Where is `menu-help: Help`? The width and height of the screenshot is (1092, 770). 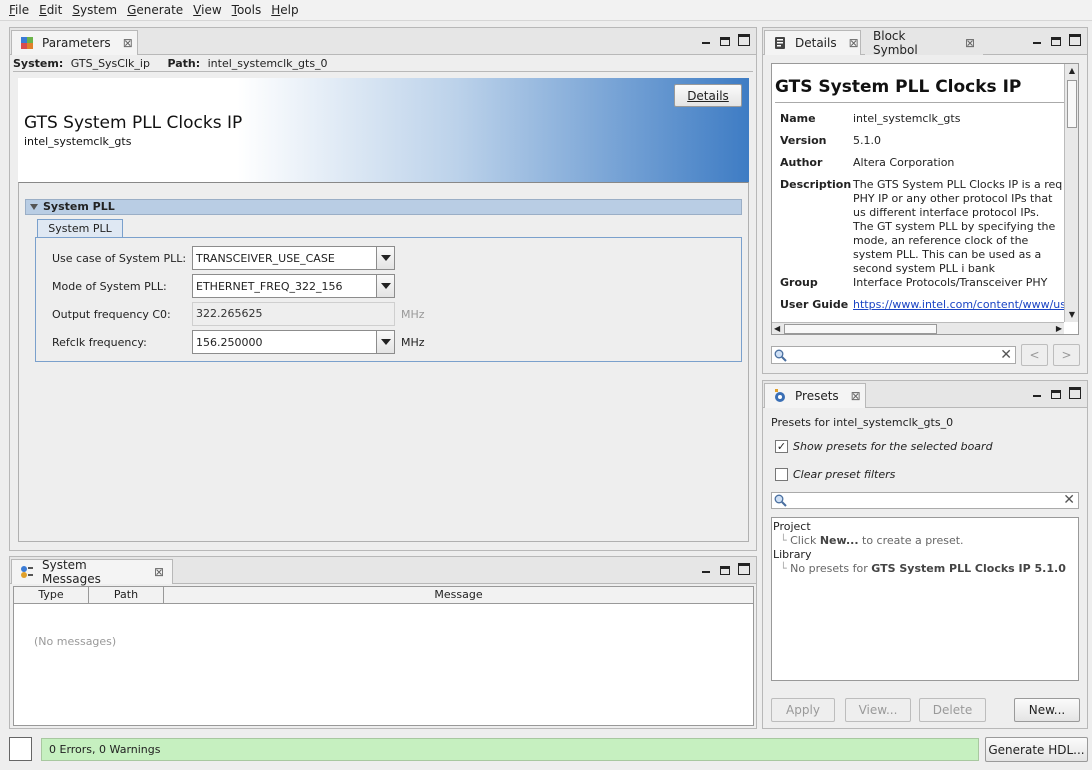
menu-help: Help is located at coordinates (284, 10).